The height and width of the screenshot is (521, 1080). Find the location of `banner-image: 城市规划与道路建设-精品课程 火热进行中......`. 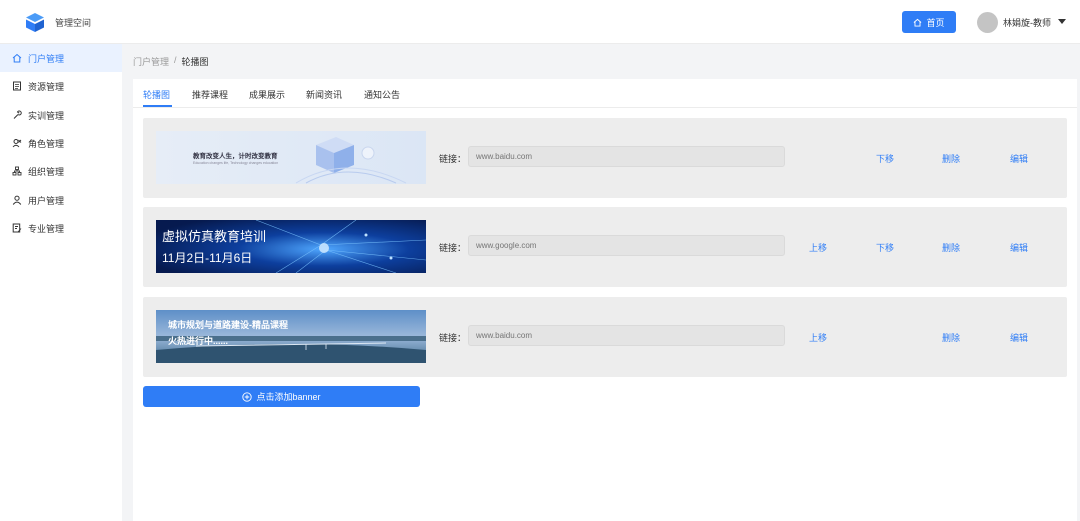

banner-image: 城市规划与道路建设-精品课程 火热进行中...... is located at coordinates (291, 336).